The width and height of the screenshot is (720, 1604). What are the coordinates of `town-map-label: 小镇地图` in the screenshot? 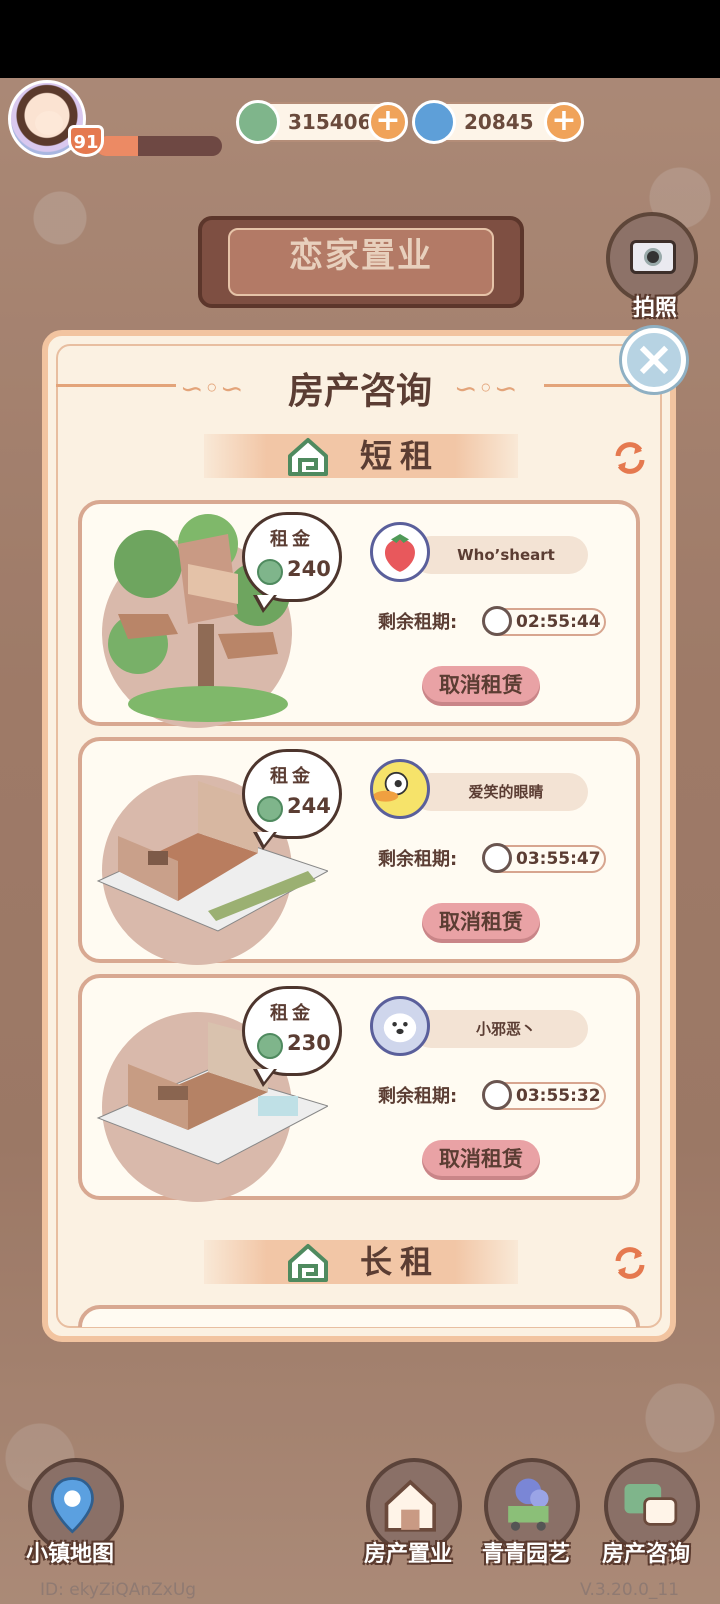 It's located at (70, 1554).